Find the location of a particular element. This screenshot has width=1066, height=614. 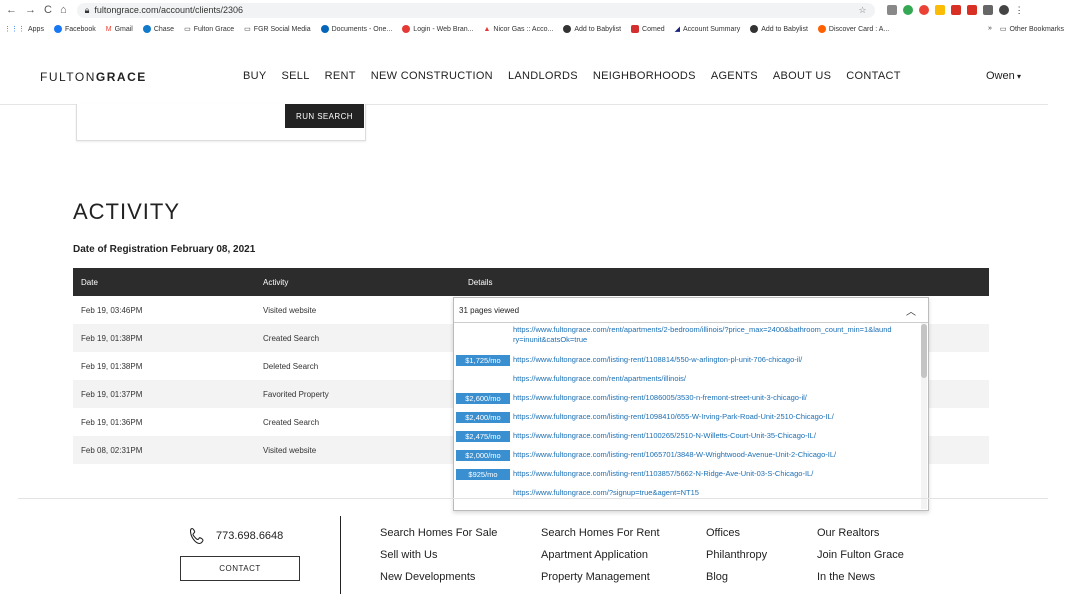

nav-new-construction: NEW CONSTRUCTION is located at coordinates (432, 76).